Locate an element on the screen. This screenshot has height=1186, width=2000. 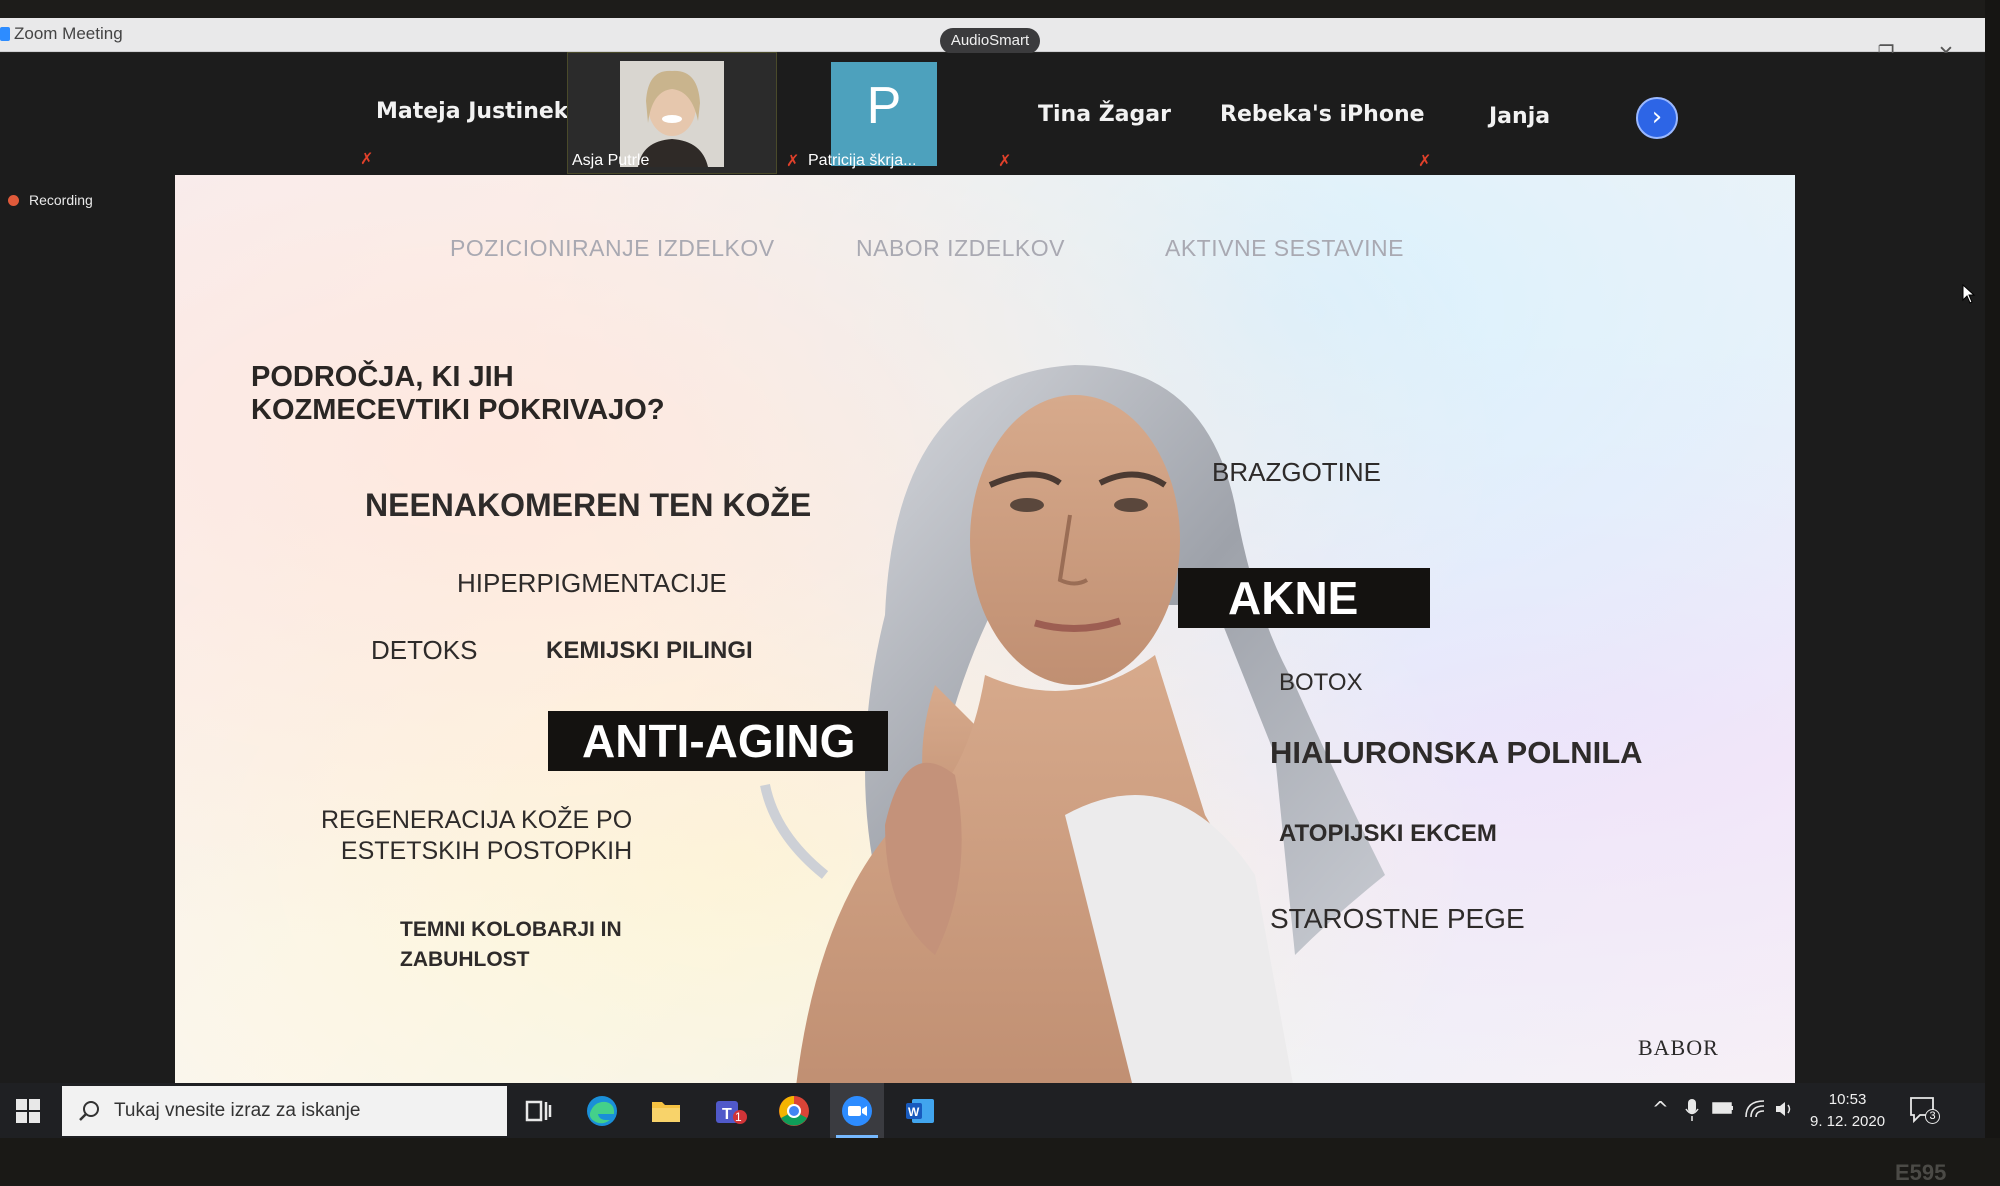
chevron-right-icon: › is located at coordinates (1657, 117).